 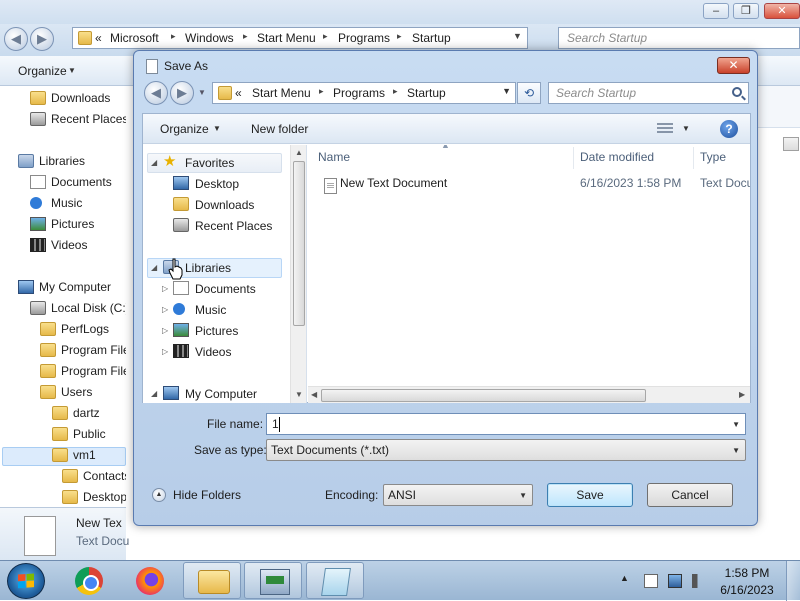 What do you see at coordinates (26, 581) in the screenshot?
I see `start-button` at bounding box center [26, 581].